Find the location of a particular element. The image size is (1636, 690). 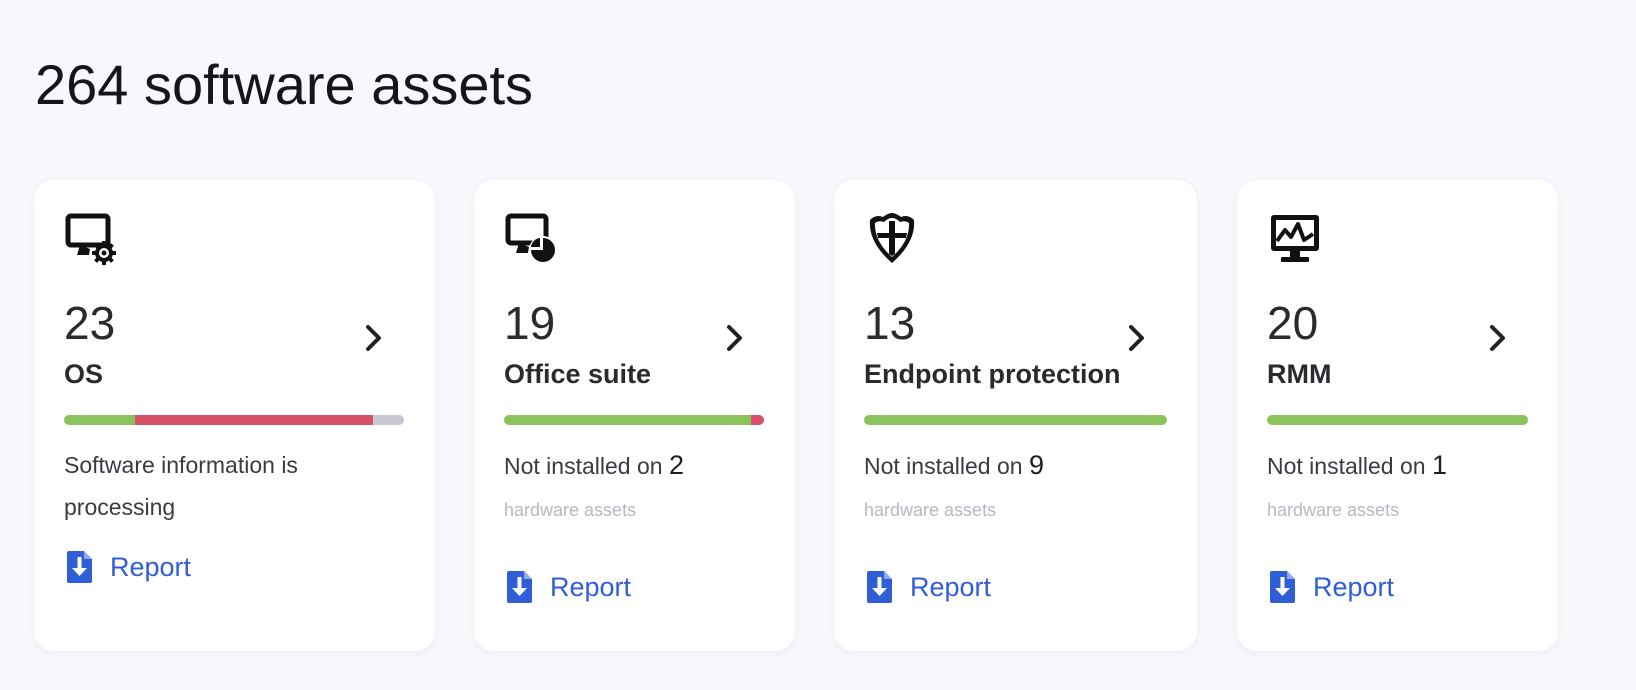

monitor-pulse-icon is located at coordinates (1295, 238).